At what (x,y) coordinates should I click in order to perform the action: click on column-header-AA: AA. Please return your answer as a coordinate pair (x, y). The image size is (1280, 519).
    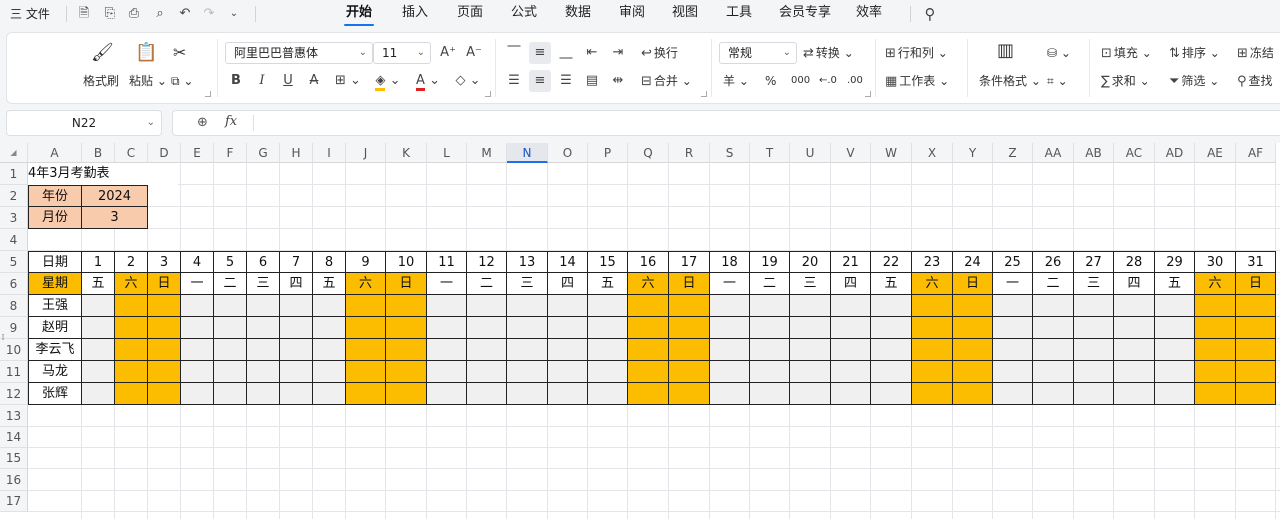
    Looking at the image, I should click on (1053, 153).